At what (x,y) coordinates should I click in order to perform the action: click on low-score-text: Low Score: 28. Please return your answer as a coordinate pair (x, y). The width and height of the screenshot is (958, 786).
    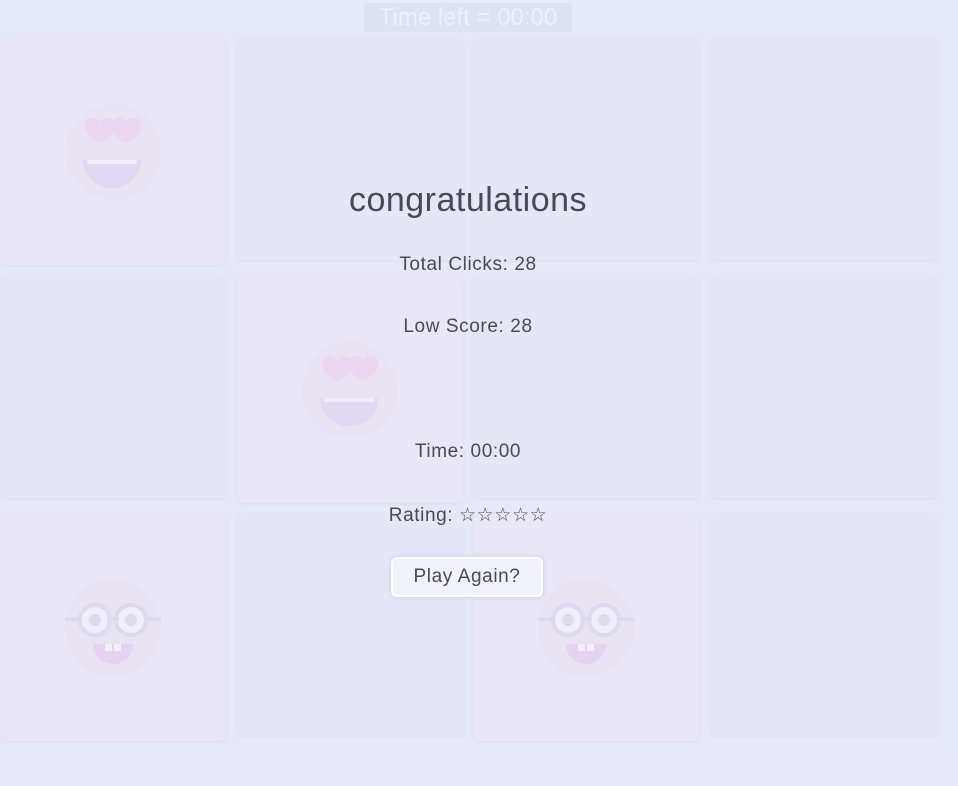
    Looking at the image, I should click on (468, 326).